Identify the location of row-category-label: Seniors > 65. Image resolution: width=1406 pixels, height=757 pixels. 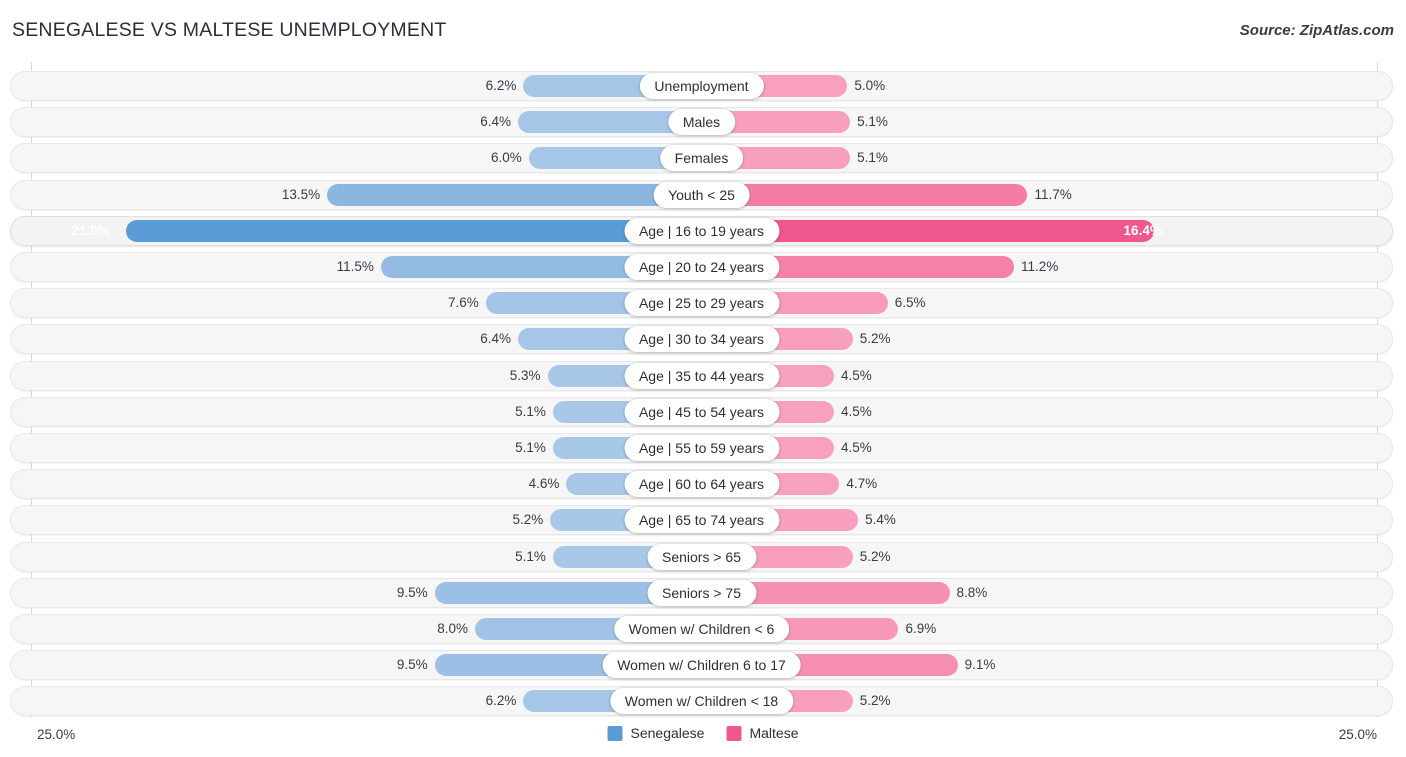
(701, 556).